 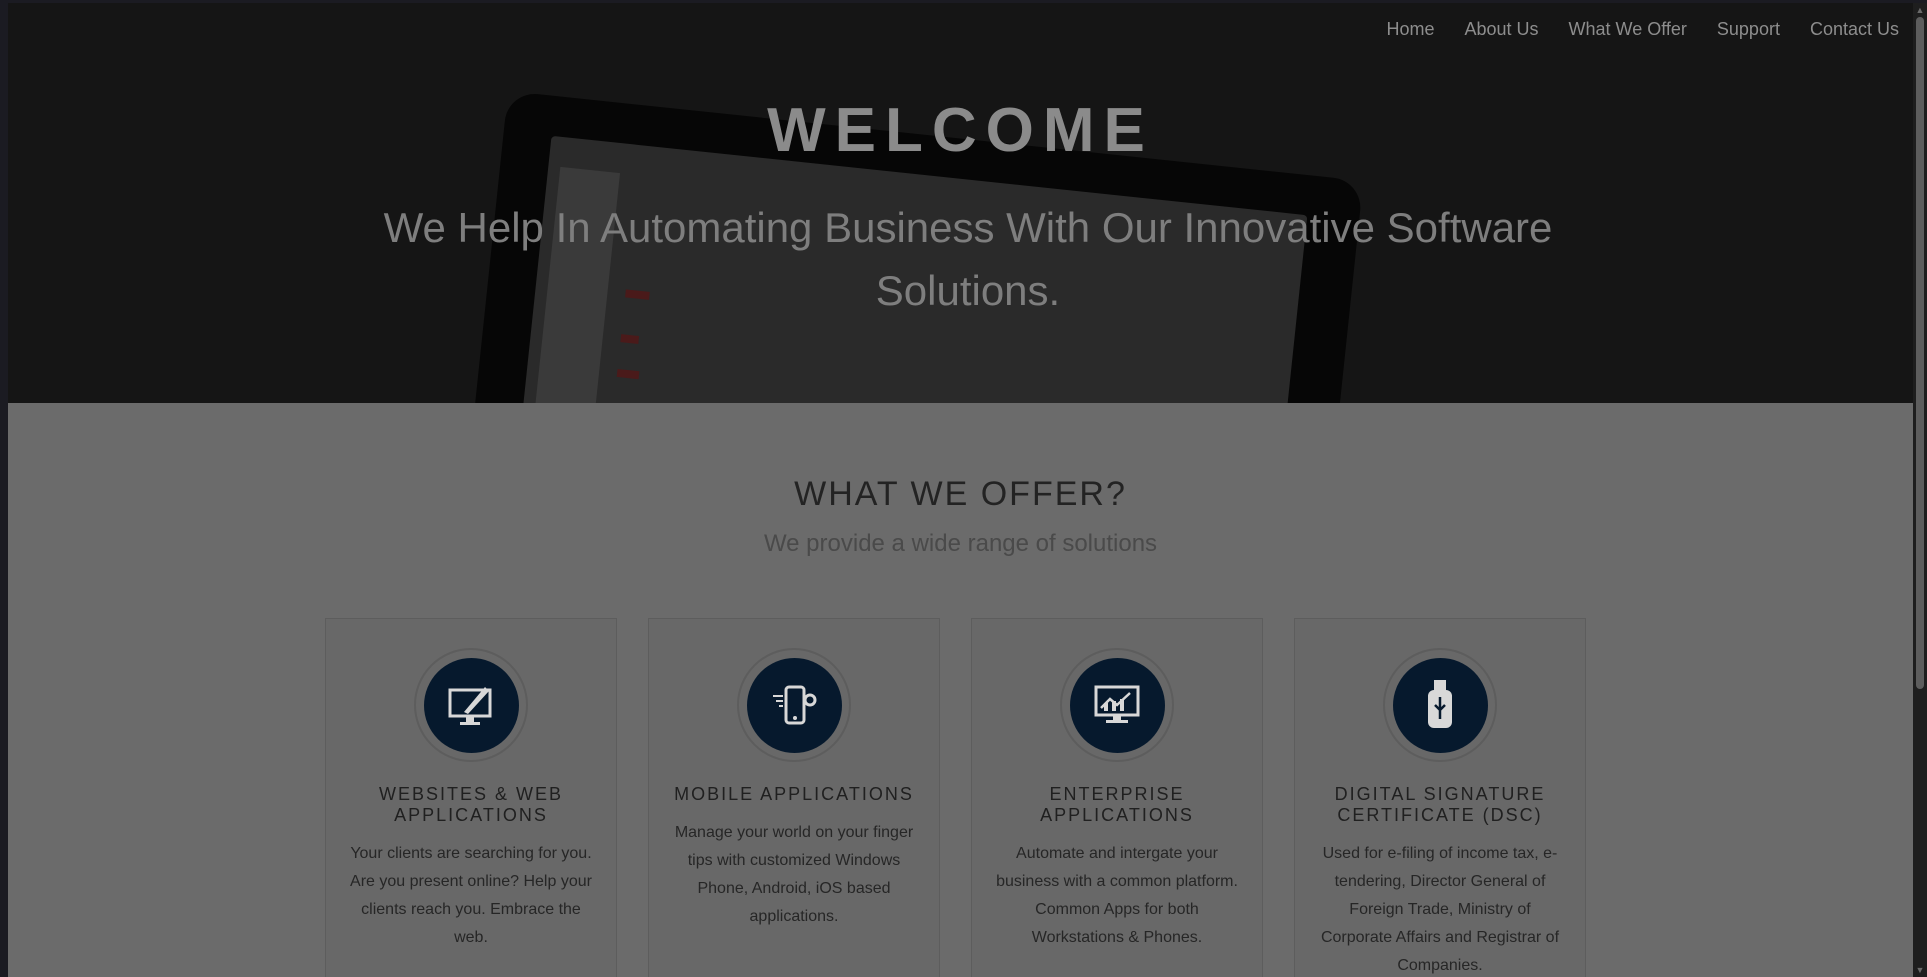 I want to click on hero-title: WELCOME, so click(x=960, y=130).